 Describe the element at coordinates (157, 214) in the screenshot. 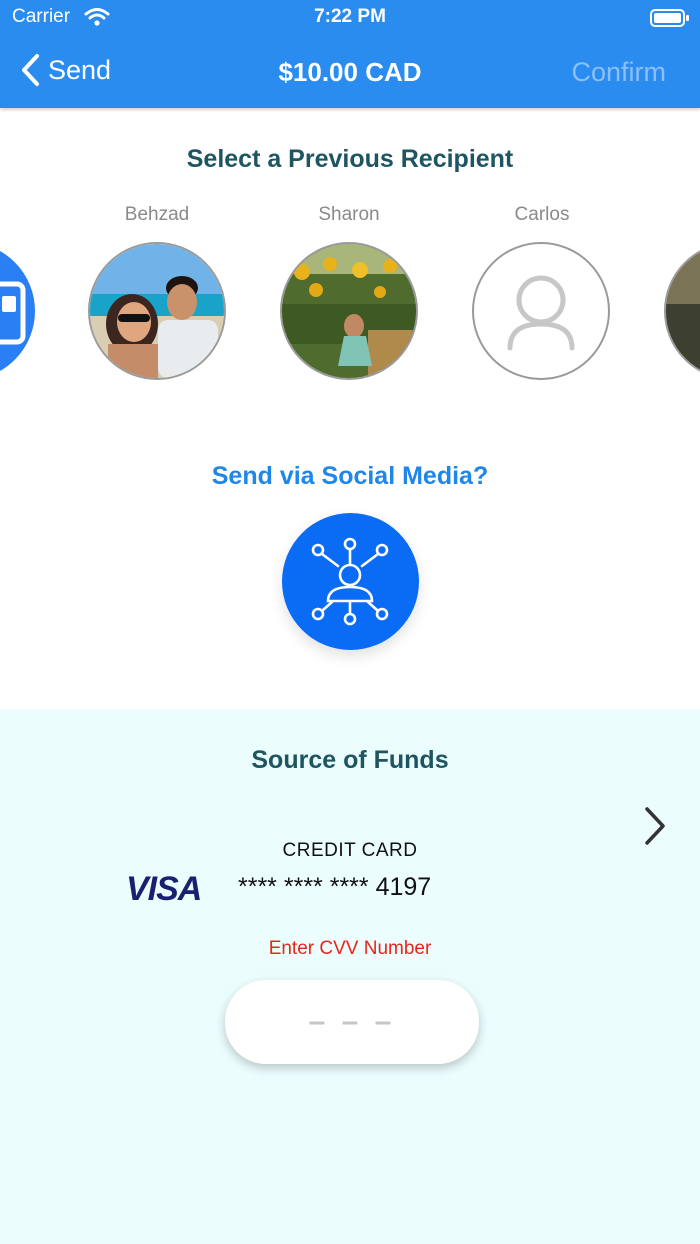

I see `recipient-name: Behzad` at that location.